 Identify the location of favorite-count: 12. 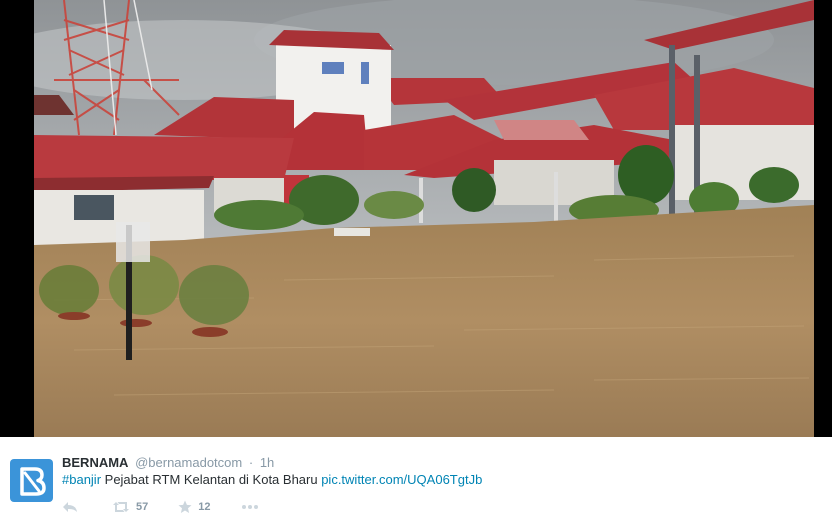
(204, 507).